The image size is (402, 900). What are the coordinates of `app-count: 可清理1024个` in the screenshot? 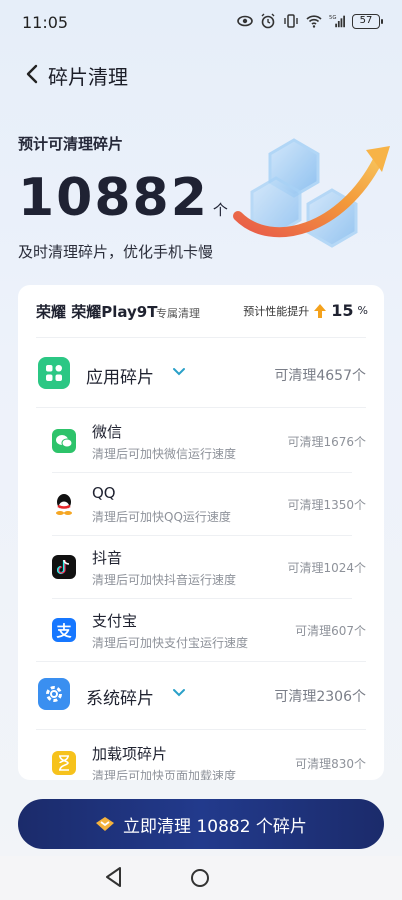 It's located at (326, 568).